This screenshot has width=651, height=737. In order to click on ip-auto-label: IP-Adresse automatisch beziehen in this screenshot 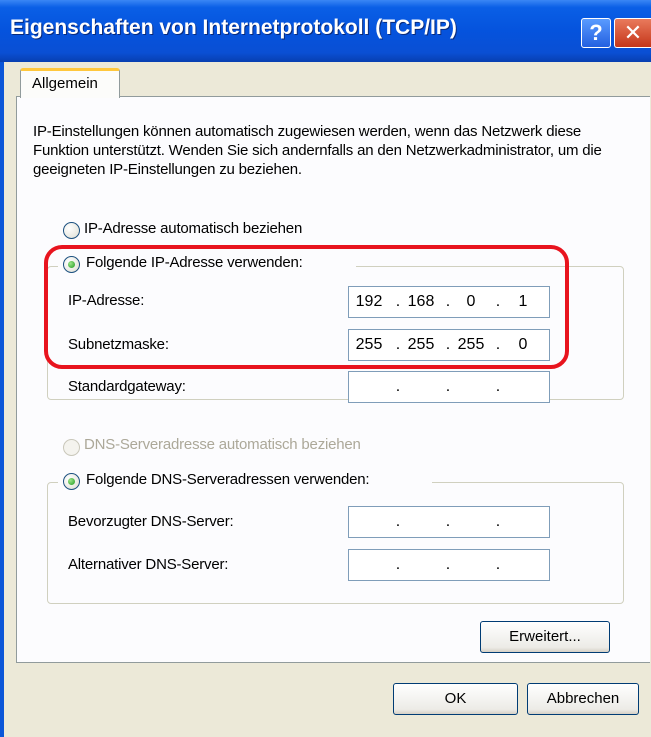, I will do `click(193, 228)`.